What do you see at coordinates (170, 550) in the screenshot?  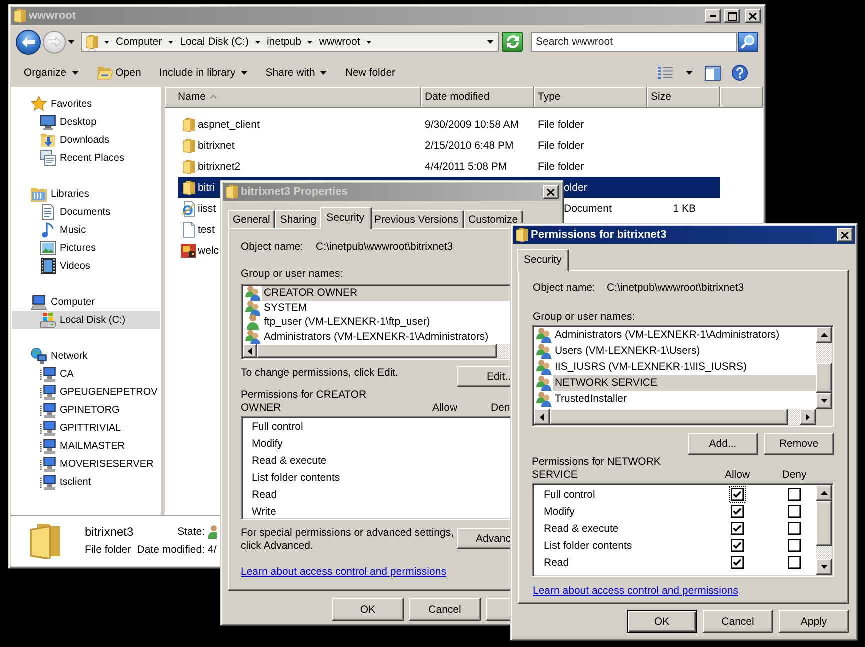 I see `field-label: Date modified:` at bounding box center [170, 550].